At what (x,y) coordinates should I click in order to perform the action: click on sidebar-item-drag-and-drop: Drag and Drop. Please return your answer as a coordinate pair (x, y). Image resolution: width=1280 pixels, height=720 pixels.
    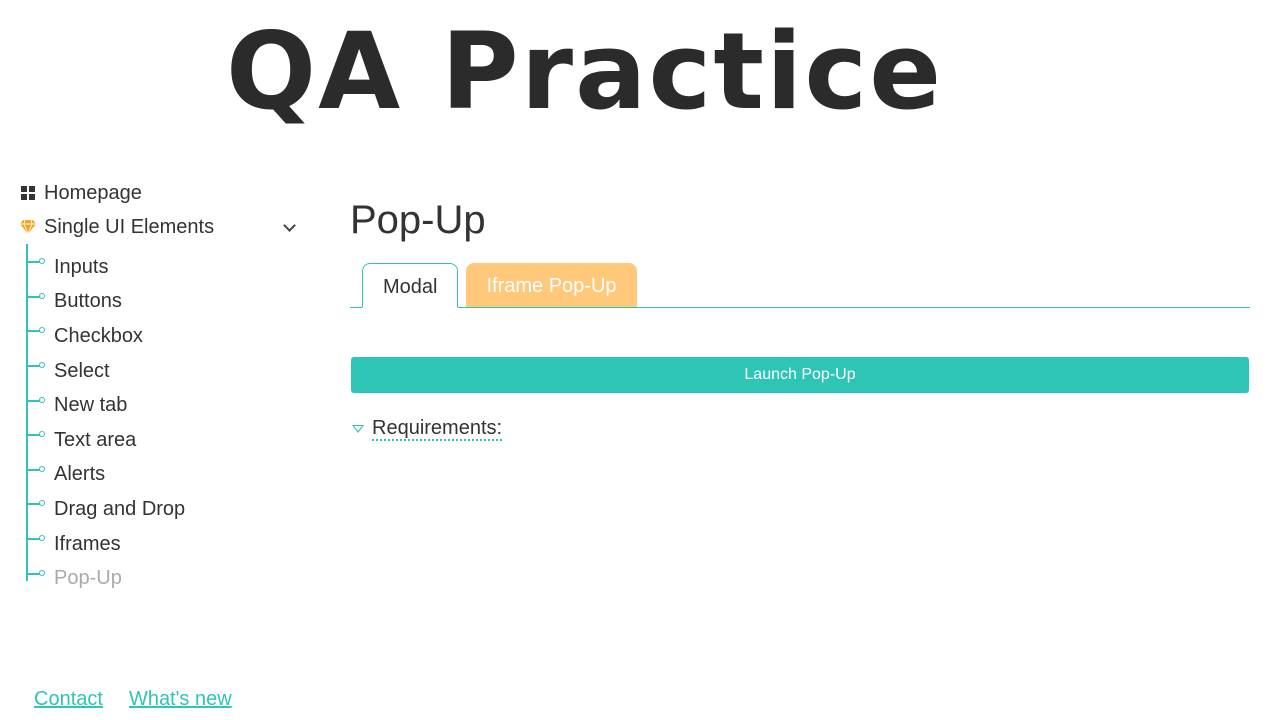
    Looking at the image, I should click on (167, 509).